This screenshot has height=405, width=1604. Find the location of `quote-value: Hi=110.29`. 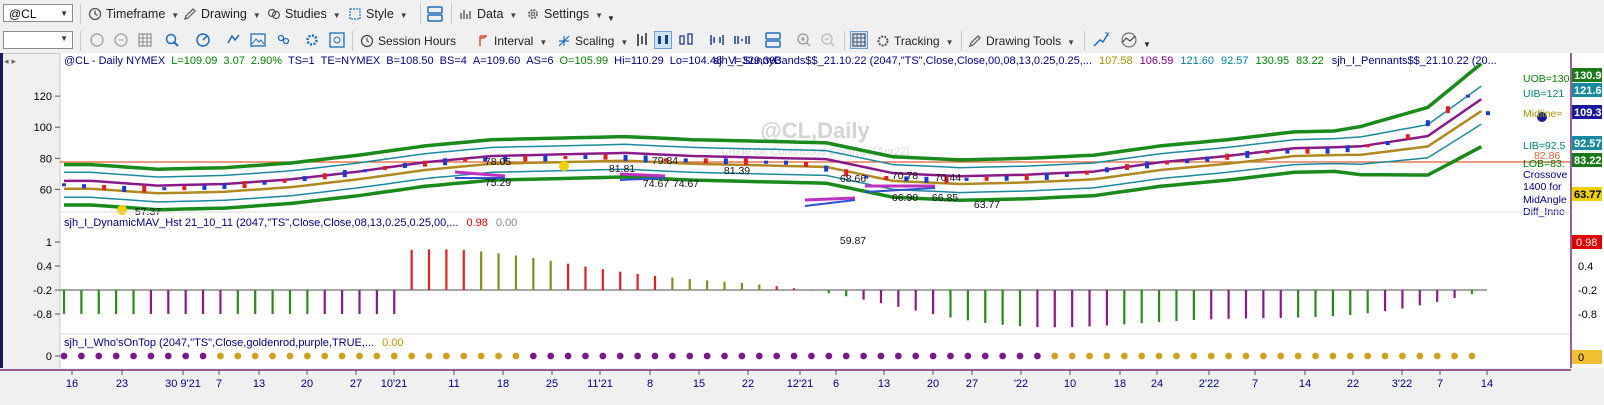

quote-value: Hi=110.29 is located at coordinates (639, 61).